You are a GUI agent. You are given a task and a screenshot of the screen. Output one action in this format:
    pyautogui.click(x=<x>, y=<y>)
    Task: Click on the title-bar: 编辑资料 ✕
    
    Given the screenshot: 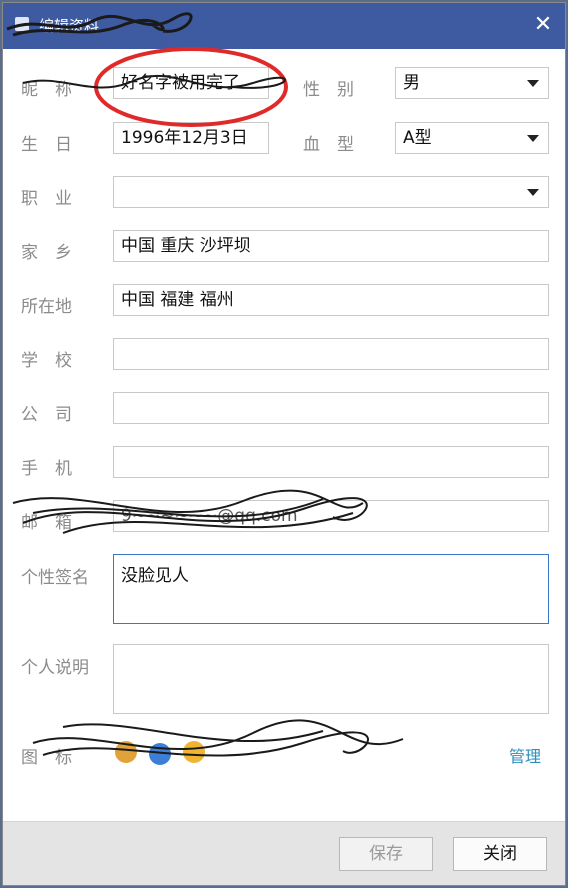 What is the action you would take?
    pyautogui.click(x=284, y=26)
    